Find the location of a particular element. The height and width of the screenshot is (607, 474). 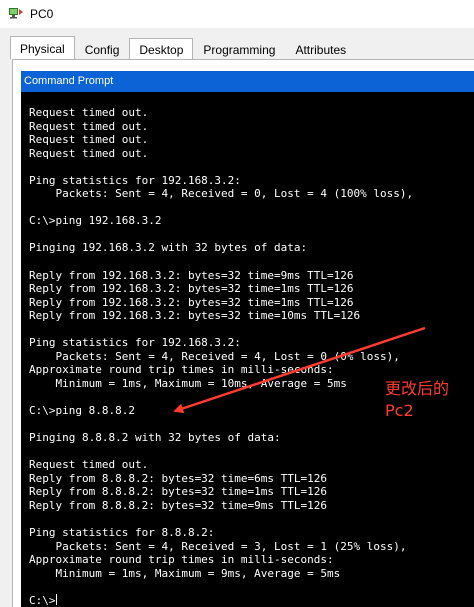

tab-attributes-label: Attributes is located at coordinates (321, 50).